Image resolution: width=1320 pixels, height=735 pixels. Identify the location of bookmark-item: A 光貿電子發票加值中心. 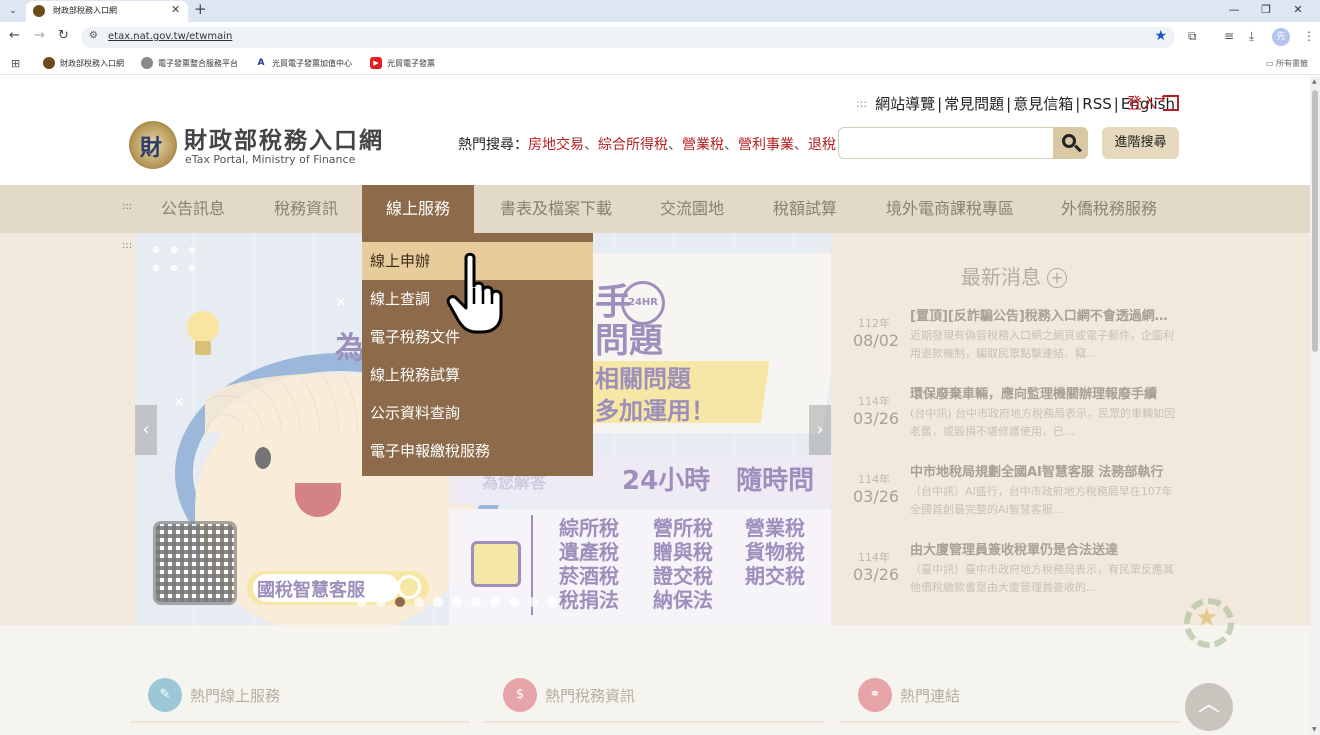
(303, 63).